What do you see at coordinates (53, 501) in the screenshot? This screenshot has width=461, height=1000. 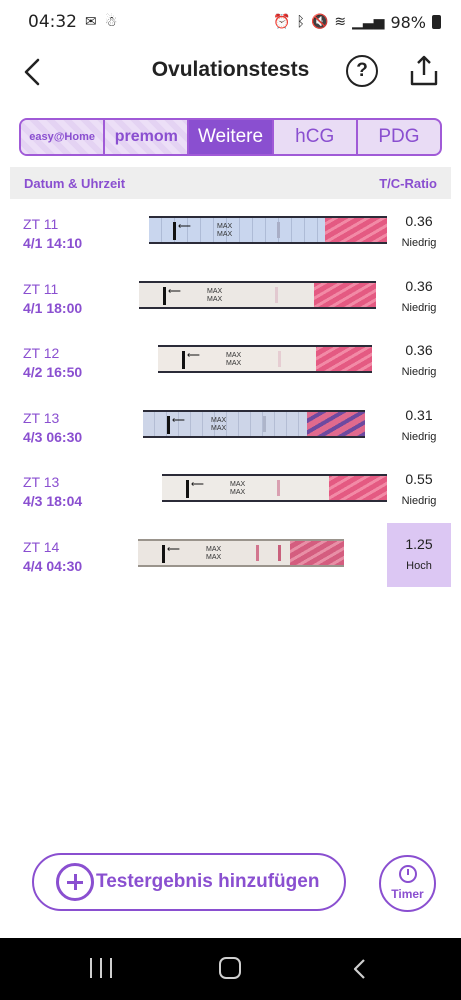 I see `test-datetime: 4/3 18:04` at bounding box center [53, 501].